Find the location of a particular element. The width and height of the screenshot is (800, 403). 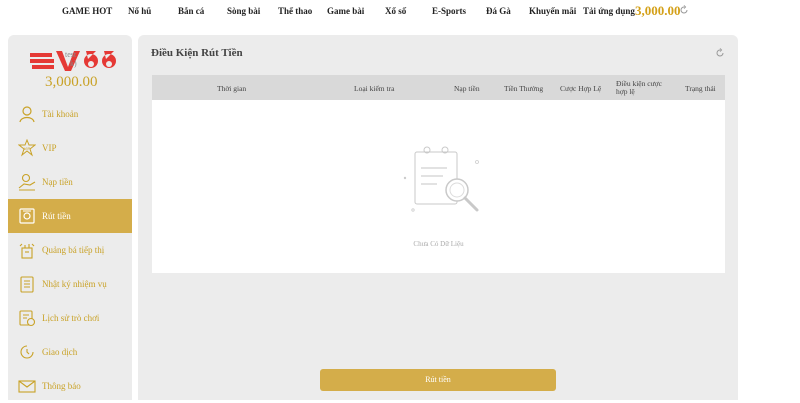

column-header: Cược Hợp Lệ is located at coordinates (581, 88).